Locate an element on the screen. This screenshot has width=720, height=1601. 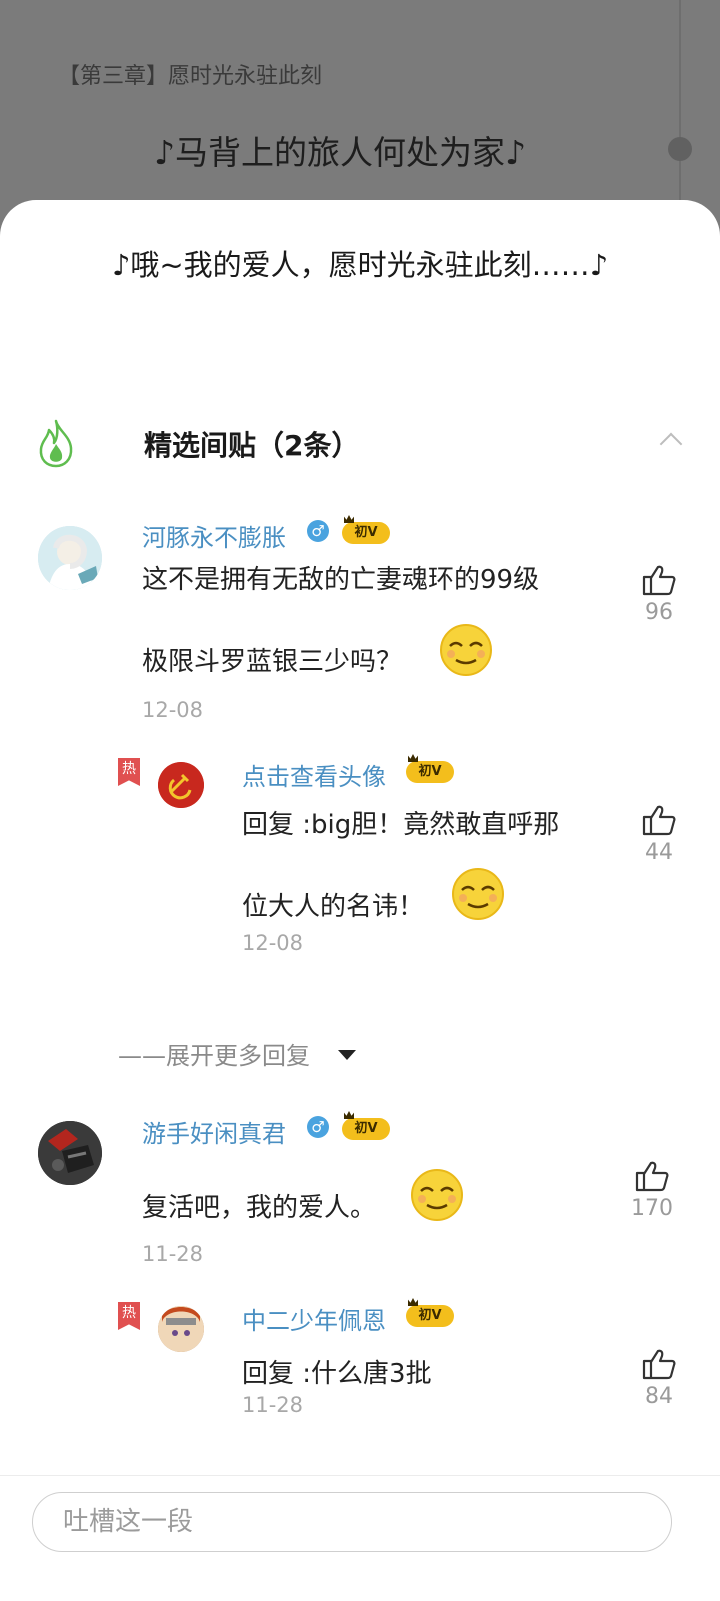
flame-icon is located at coordinates (56, 443).